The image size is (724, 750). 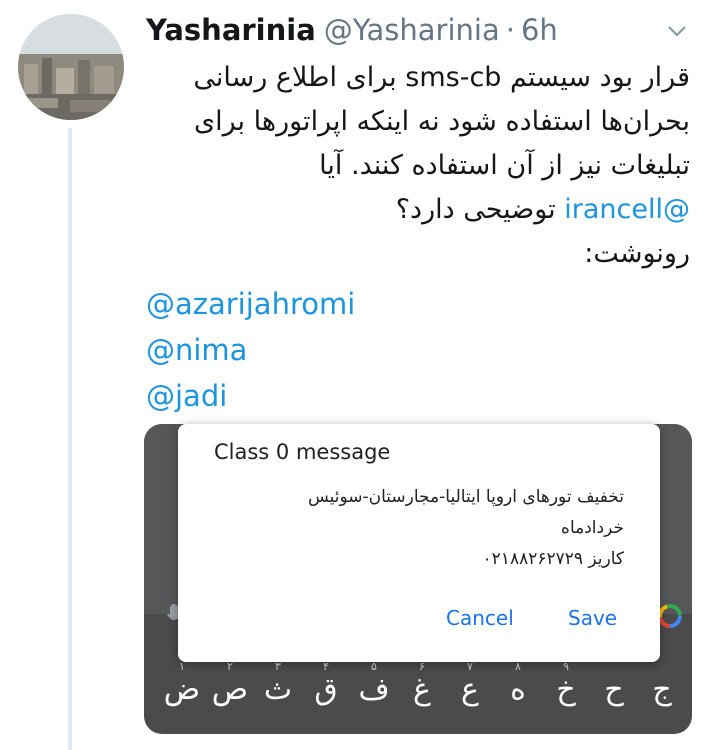 I want to click on tweet-timestamp: 6h, so click(x=539, y=30).